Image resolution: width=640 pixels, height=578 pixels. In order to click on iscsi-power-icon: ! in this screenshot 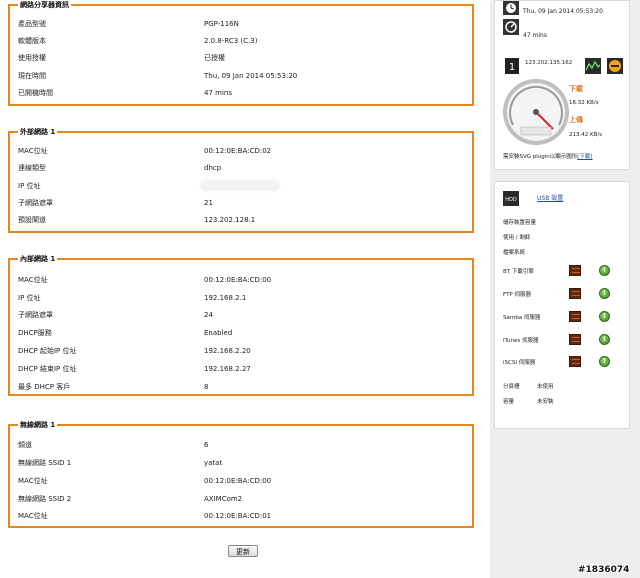, I will do `click(604, 361)`.